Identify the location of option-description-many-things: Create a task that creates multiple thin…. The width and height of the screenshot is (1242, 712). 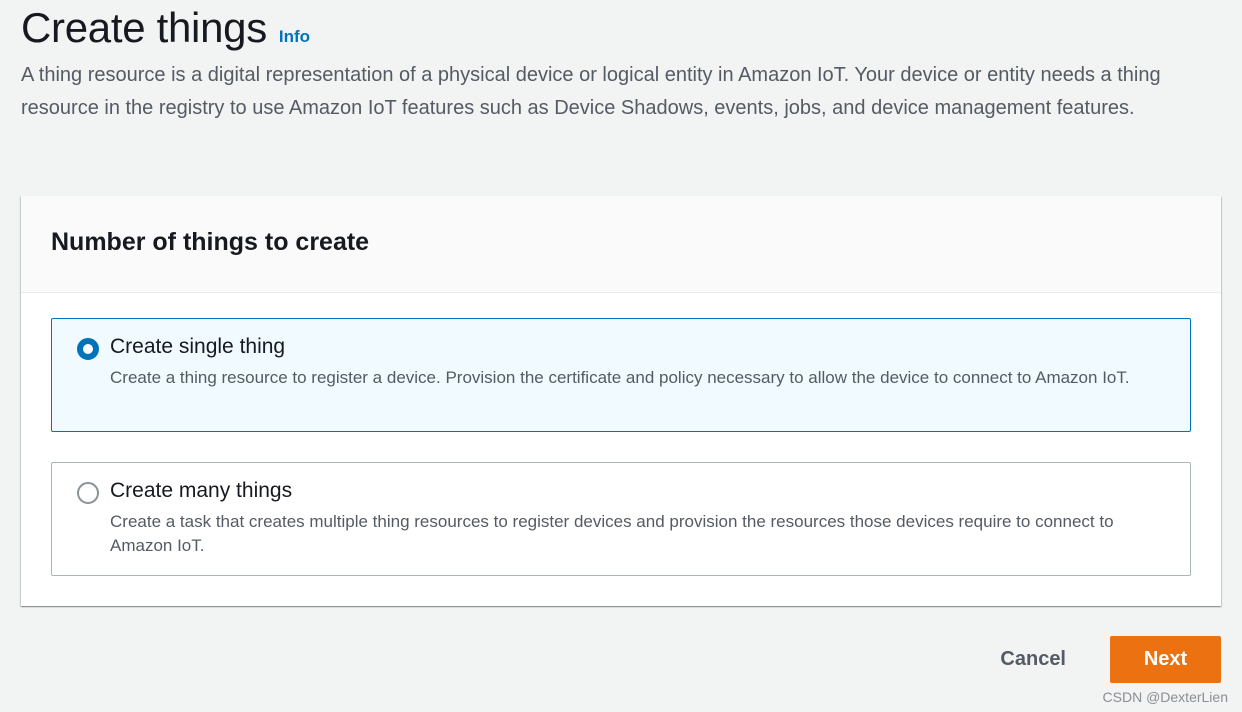
(612, 533).